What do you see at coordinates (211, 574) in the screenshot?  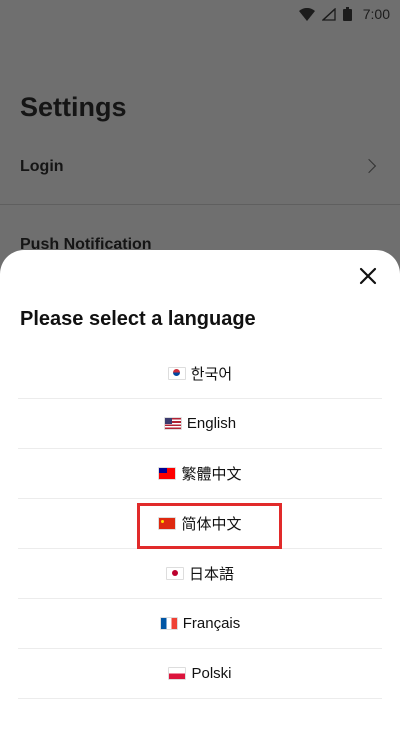 I see `language-label: 日本語` at bounding box center [211, 574].